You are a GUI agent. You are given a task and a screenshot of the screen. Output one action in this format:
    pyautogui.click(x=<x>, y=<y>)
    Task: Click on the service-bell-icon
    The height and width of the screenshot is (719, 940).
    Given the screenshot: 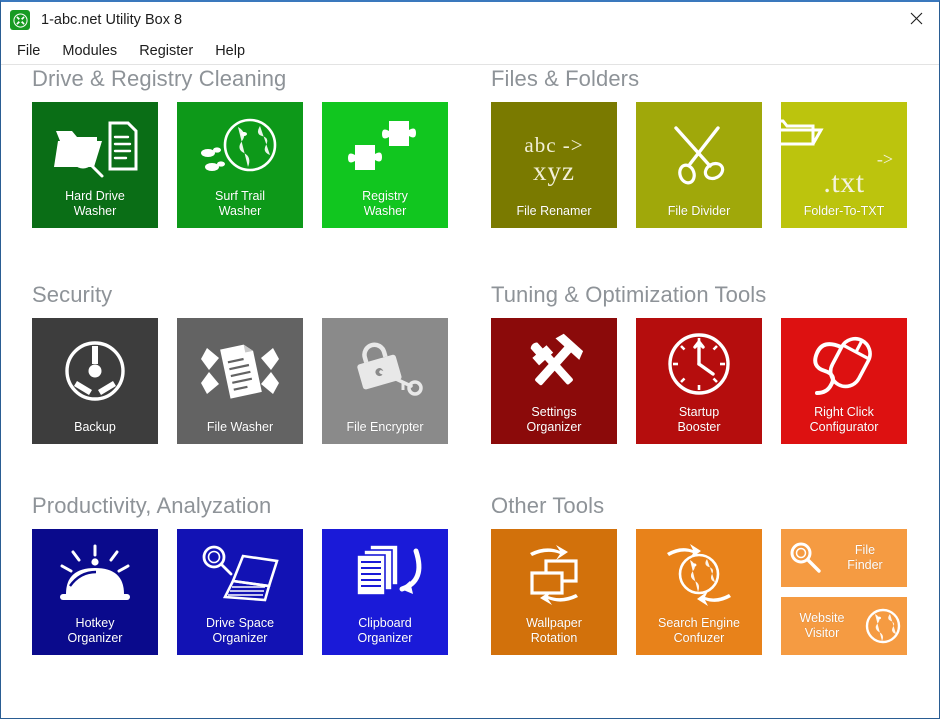 What is the action you would take?
    pyautogui.click(x=95, y=572)
    